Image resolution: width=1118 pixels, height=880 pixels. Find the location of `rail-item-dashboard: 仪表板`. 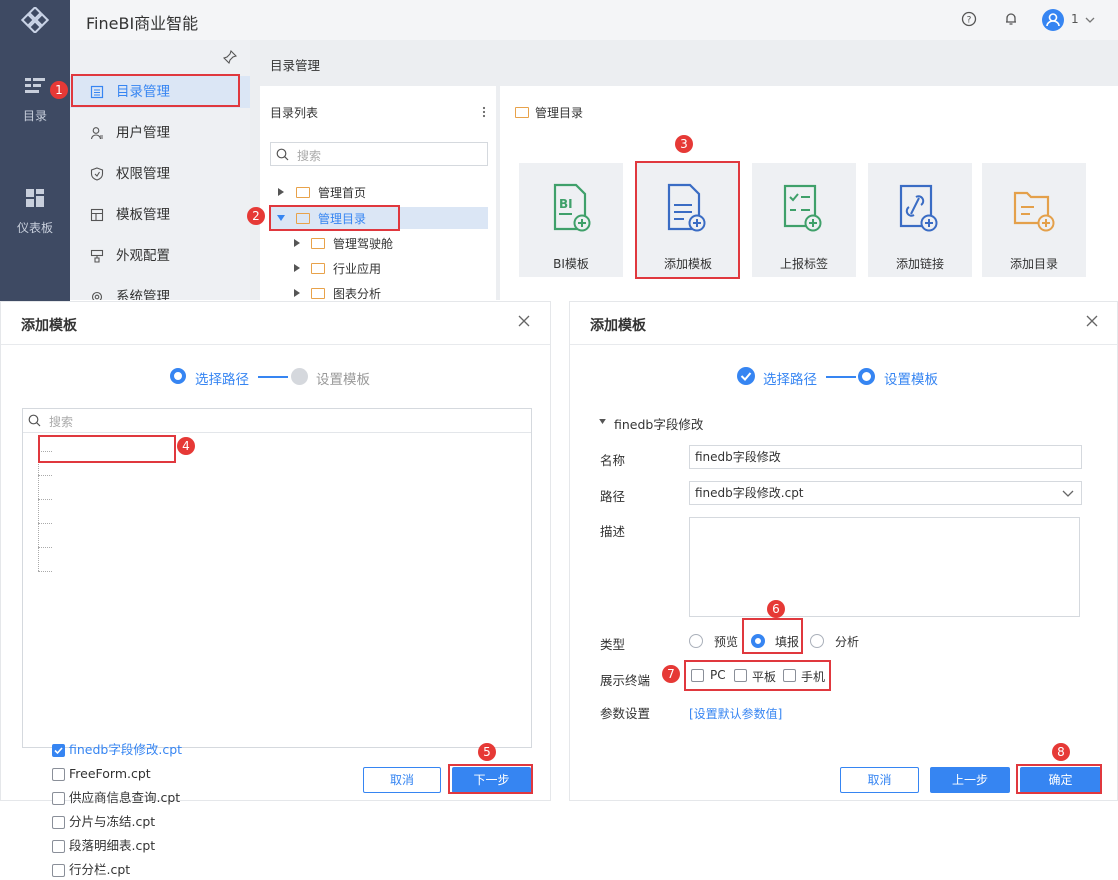

rail-item-dashboard: 仪表板 is located at coordinates (35, 212).